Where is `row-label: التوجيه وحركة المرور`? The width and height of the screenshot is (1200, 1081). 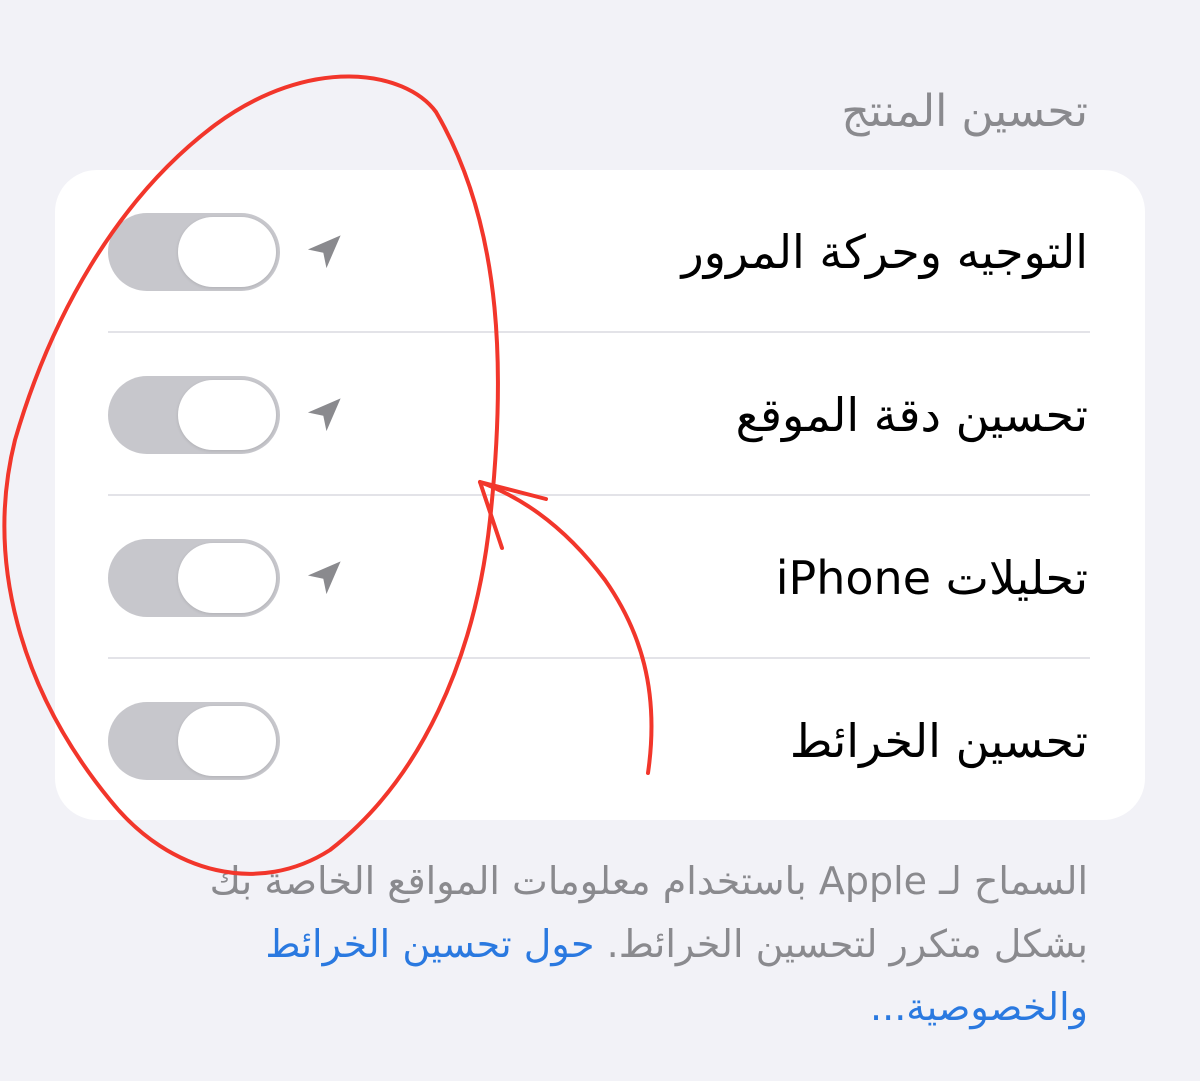
row-label: التوجيه وحركة المرور is located at coordinates (884, 251).